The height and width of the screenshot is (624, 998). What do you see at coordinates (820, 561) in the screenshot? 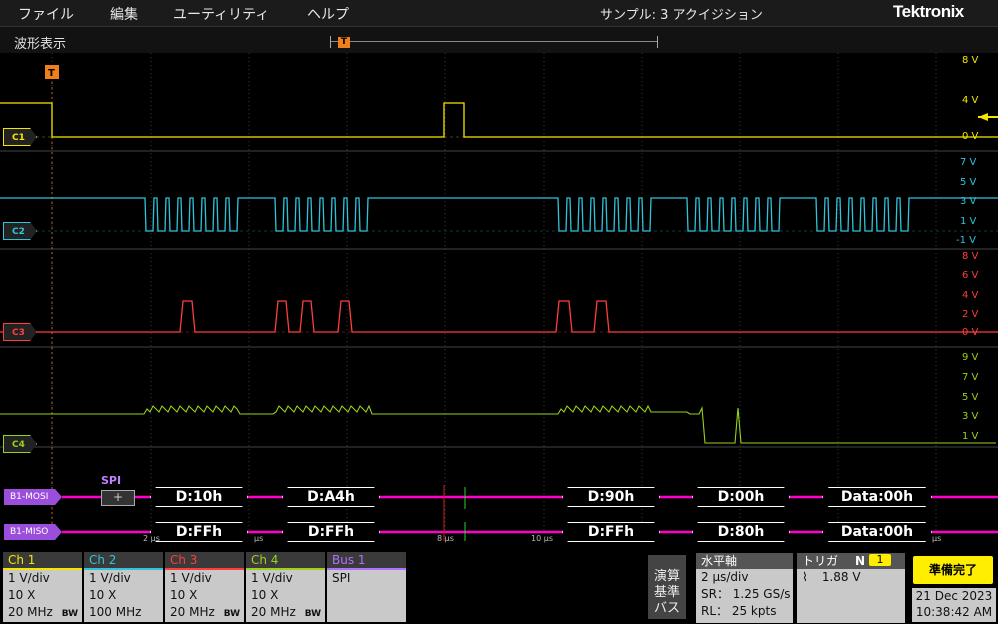
I see `trigger-title: トリガ` at bounding box center [820, 561].